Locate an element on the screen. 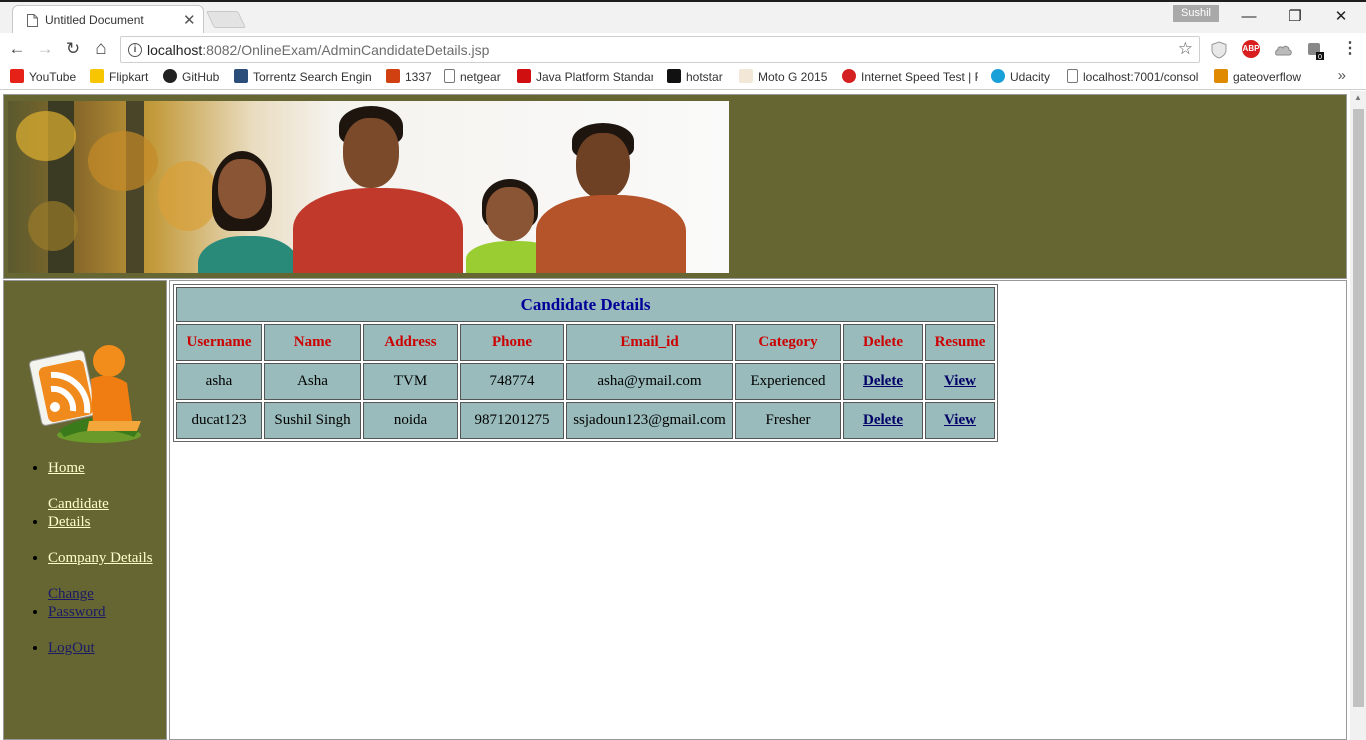 This screenshot has height=740, width=1366. scroll-up-icon: ▲ is located at coordinates (1358, 99).